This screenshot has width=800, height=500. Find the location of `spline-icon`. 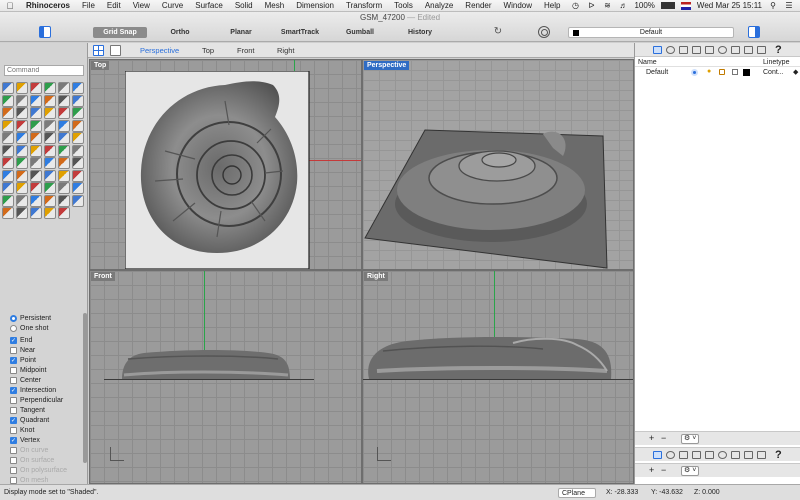

spline-icon is located at coordinates (78, 100).